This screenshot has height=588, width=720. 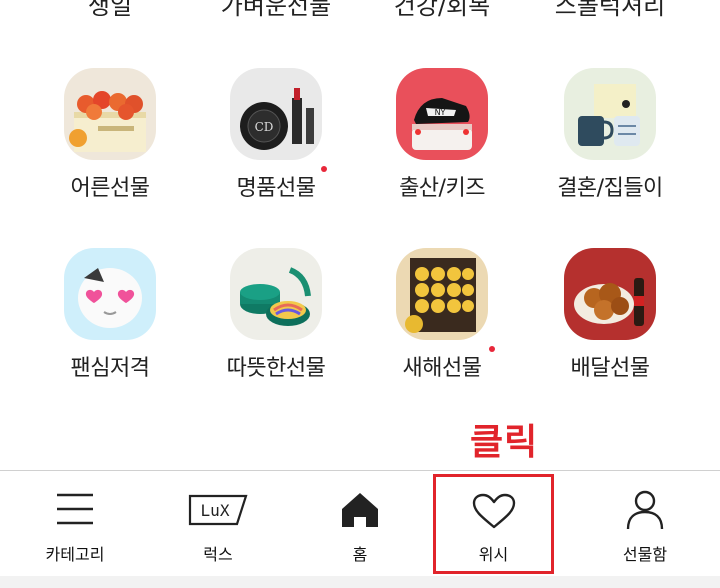 What do you see at coordinates (493, 524) in the screenshot?
I see `click-highlight-box` at bounding box center [493, 524].